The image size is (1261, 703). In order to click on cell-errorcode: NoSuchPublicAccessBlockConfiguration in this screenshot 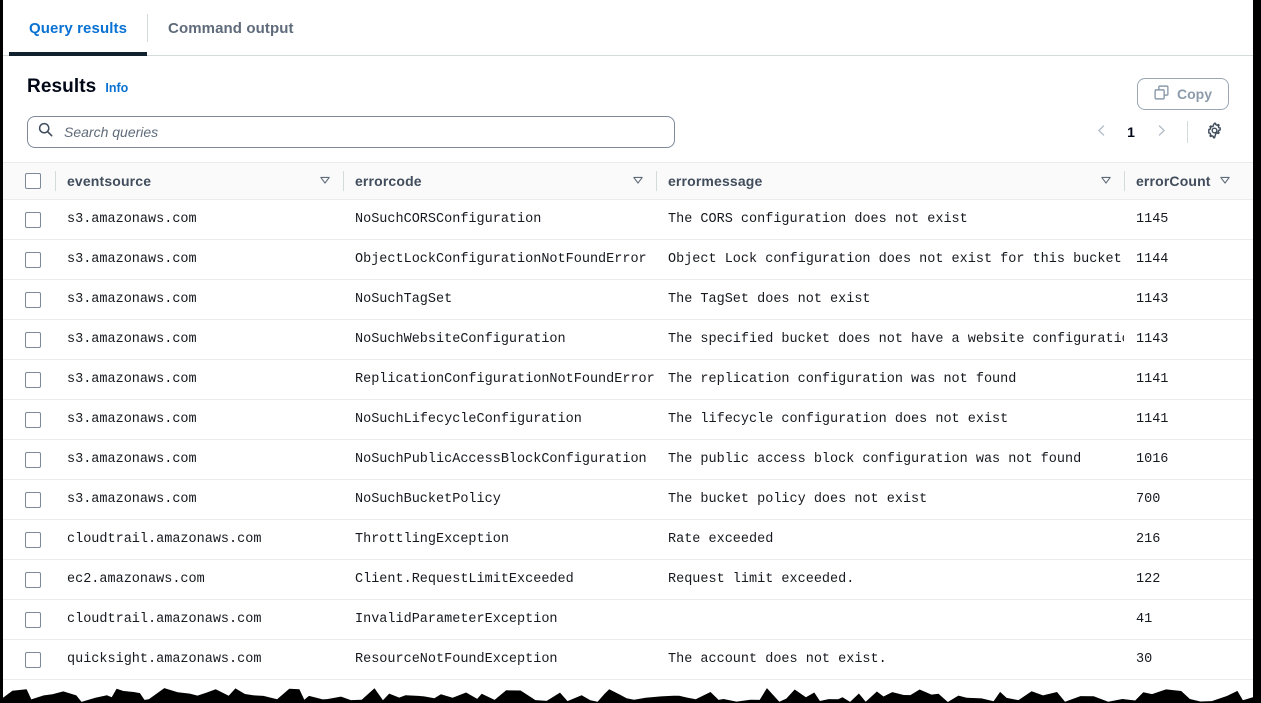, I will do `click(499, 459)`.